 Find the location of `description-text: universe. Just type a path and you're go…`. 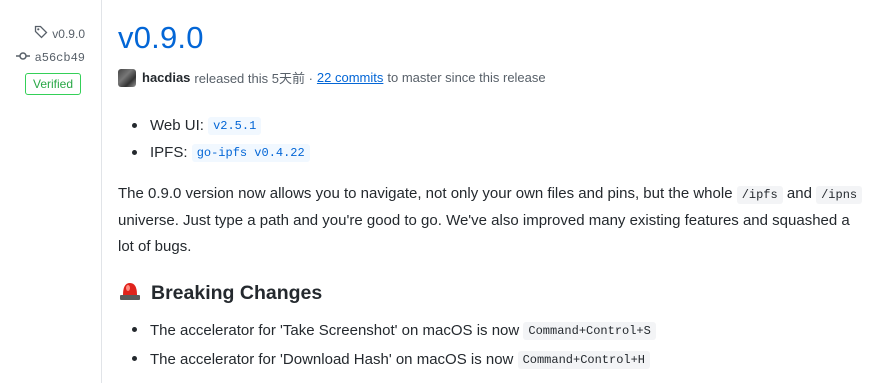

description-text: universe. Just type a path and you're go… is located at coordinates (484, 233).